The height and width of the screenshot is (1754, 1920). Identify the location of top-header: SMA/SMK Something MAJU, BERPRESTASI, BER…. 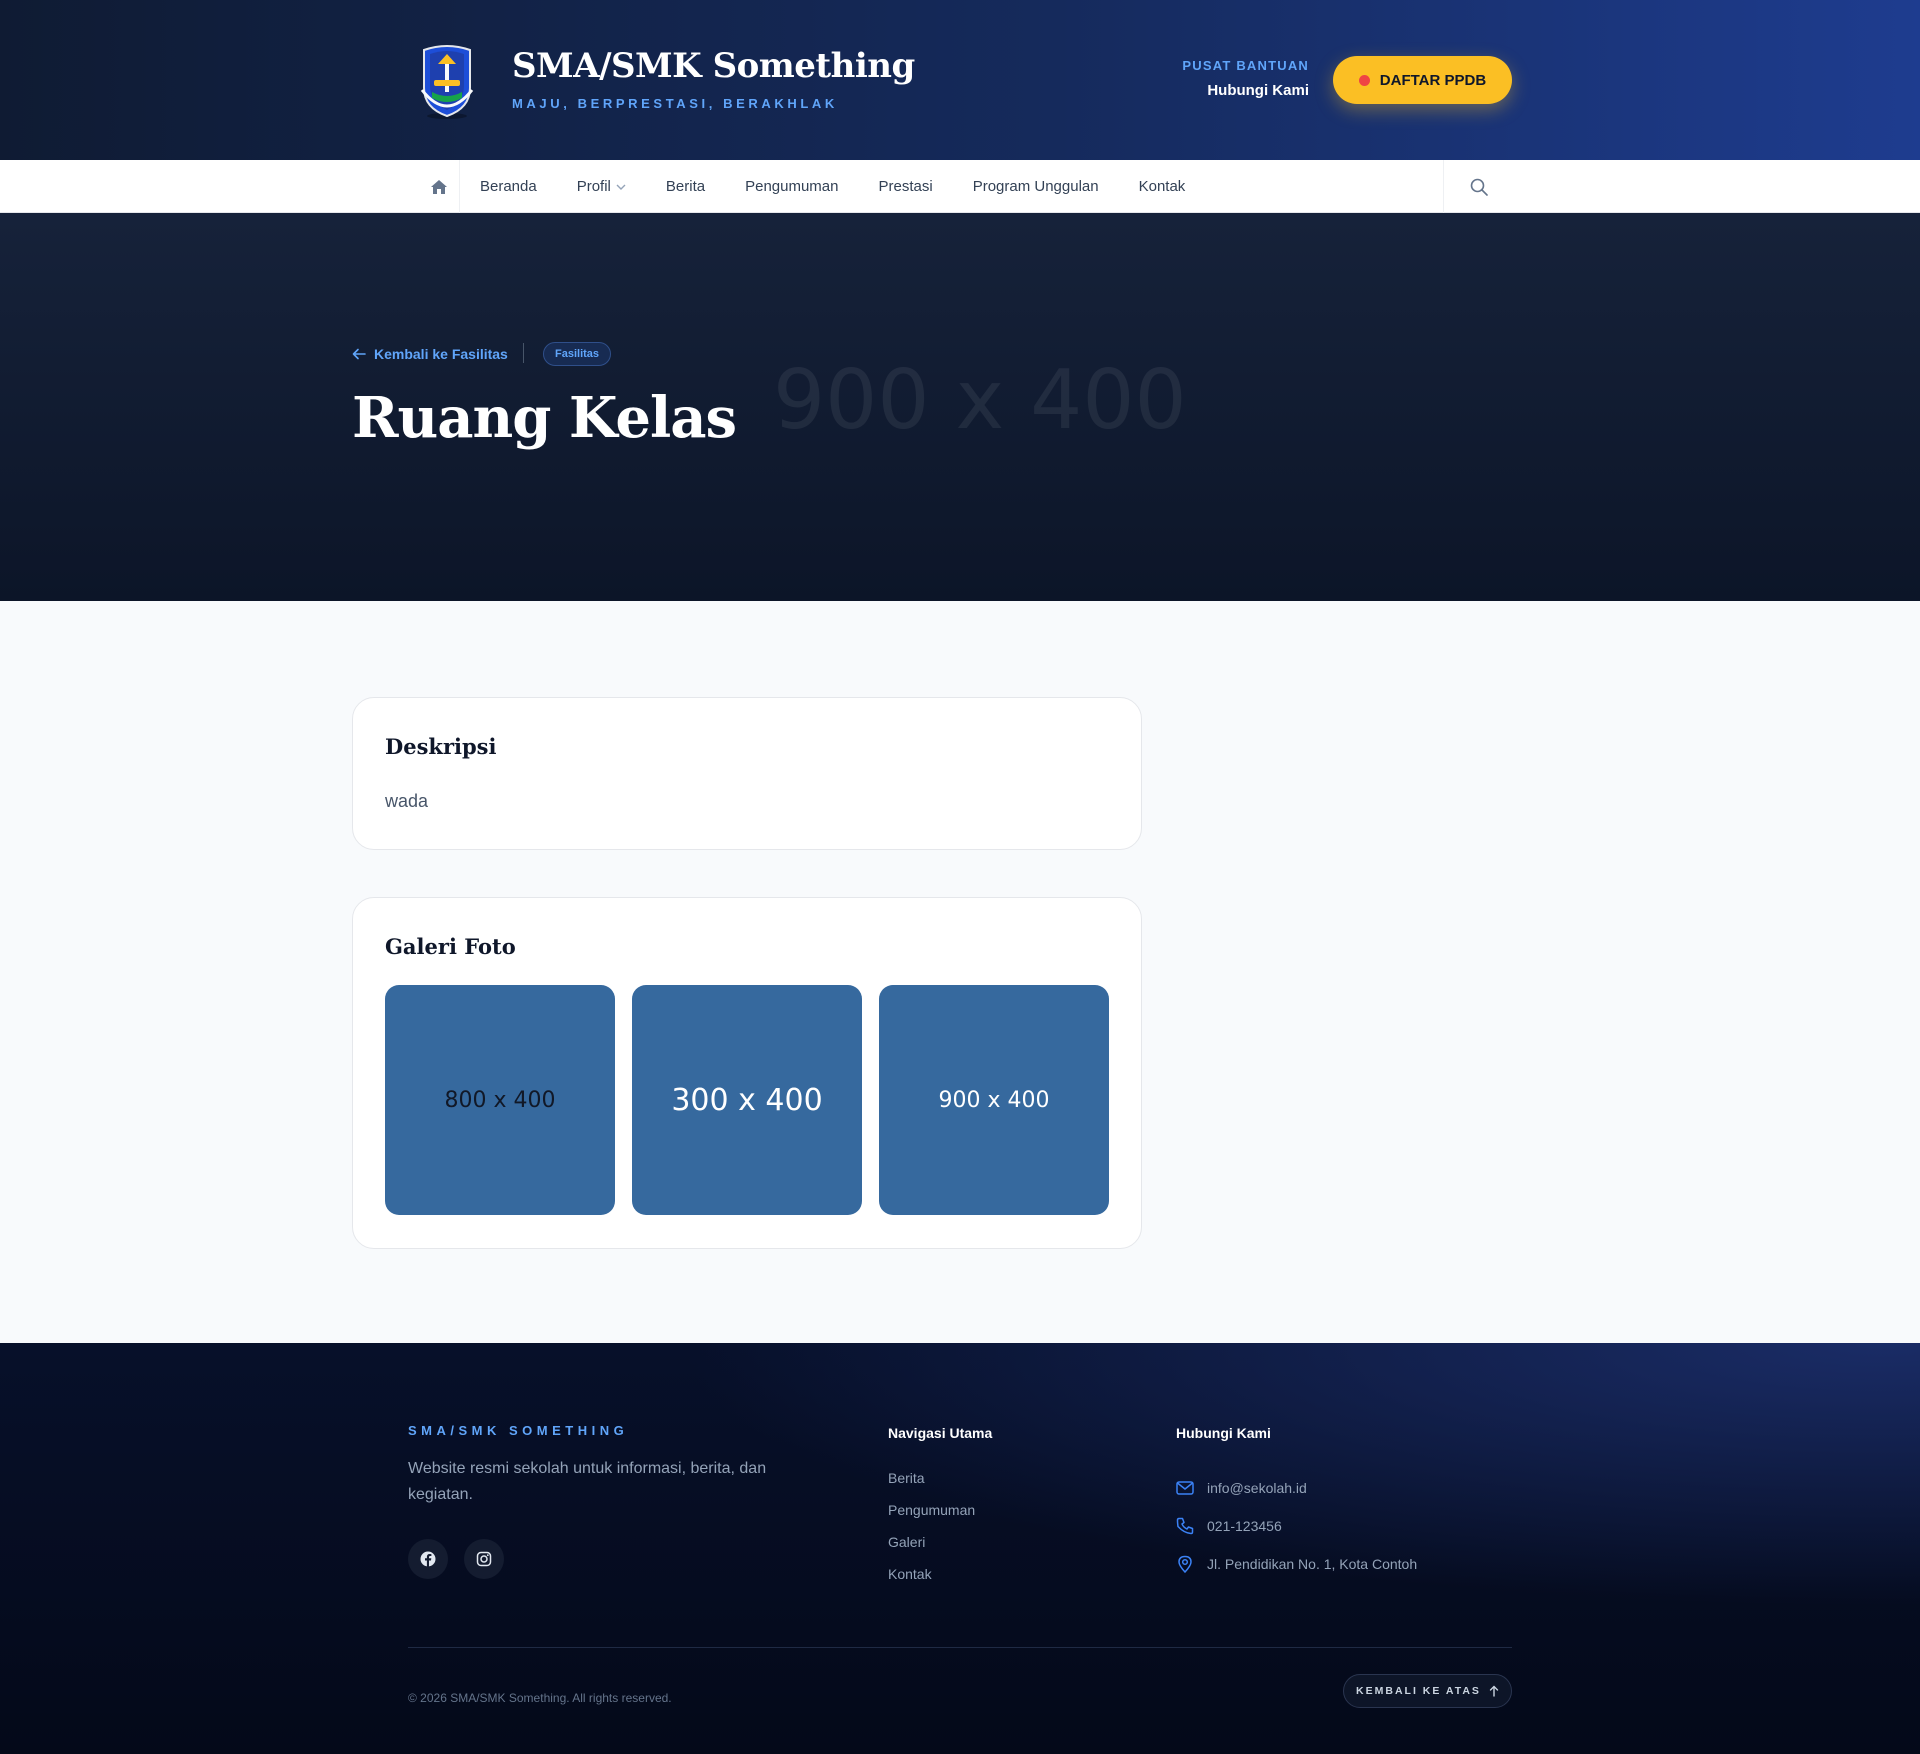
(960, 80).